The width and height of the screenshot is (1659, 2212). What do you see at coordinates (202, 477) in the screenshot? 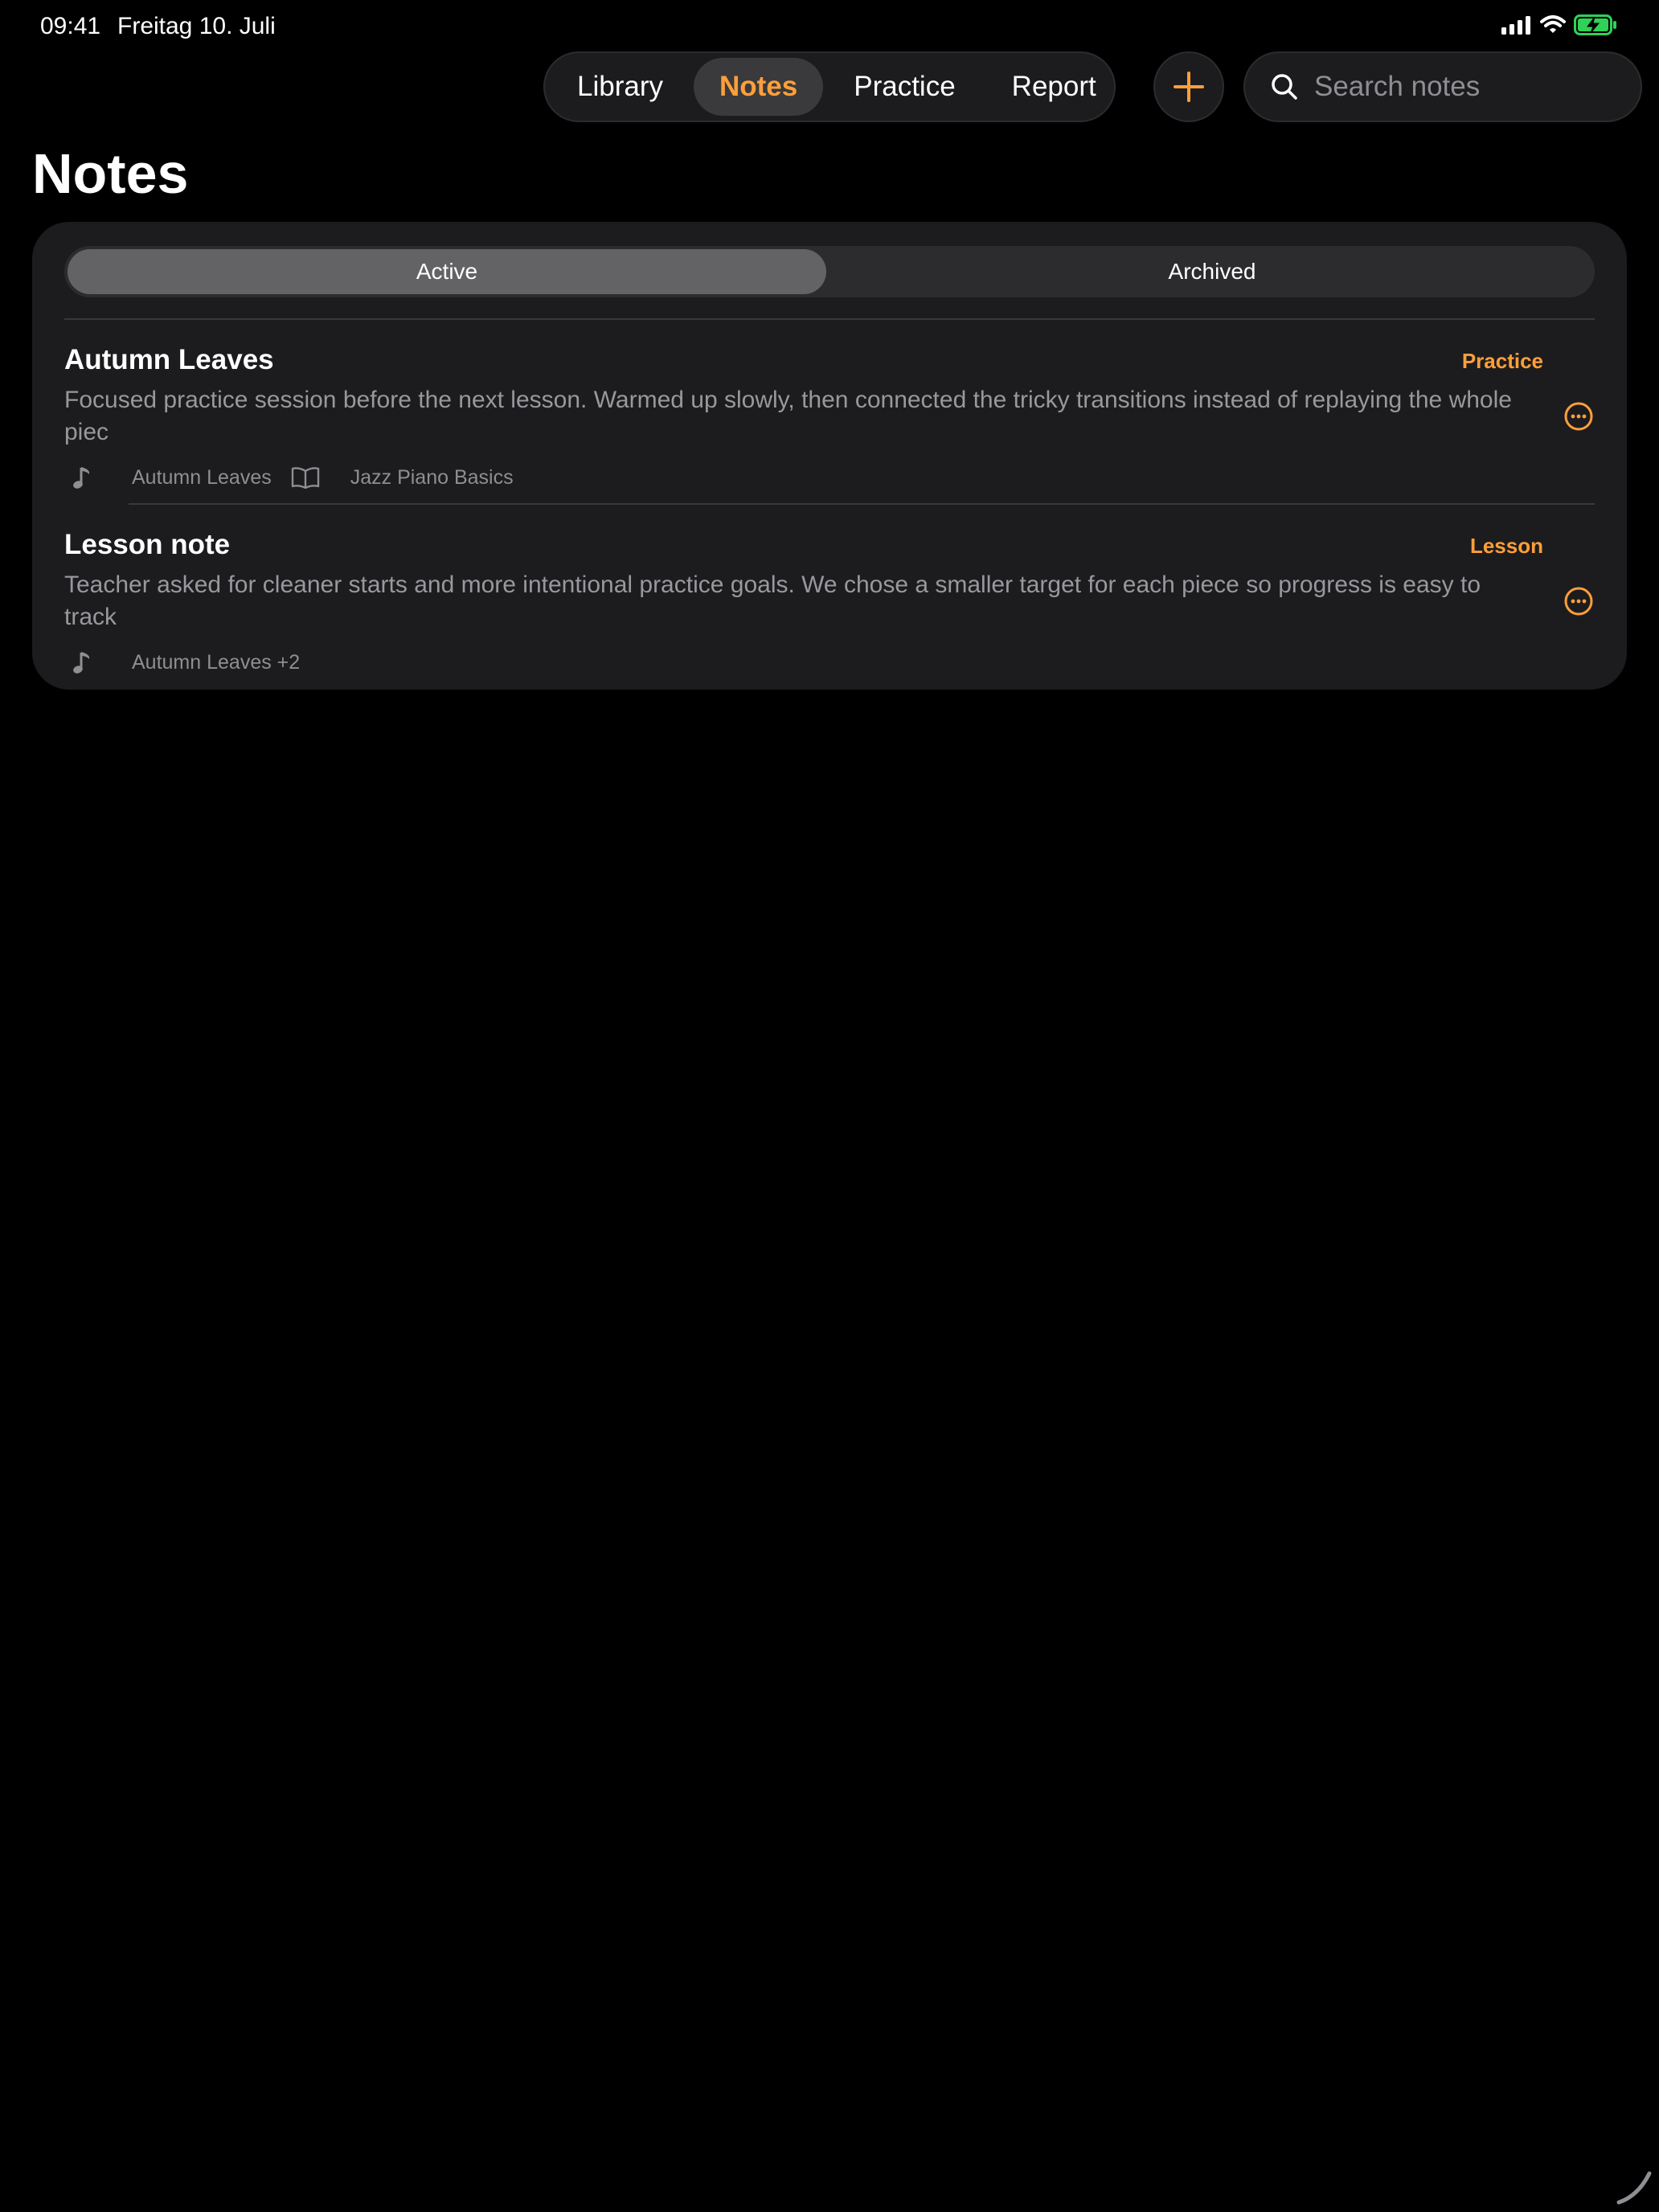
I see `note-piece: Autumn Leaves` at bounding box center [202, 477].